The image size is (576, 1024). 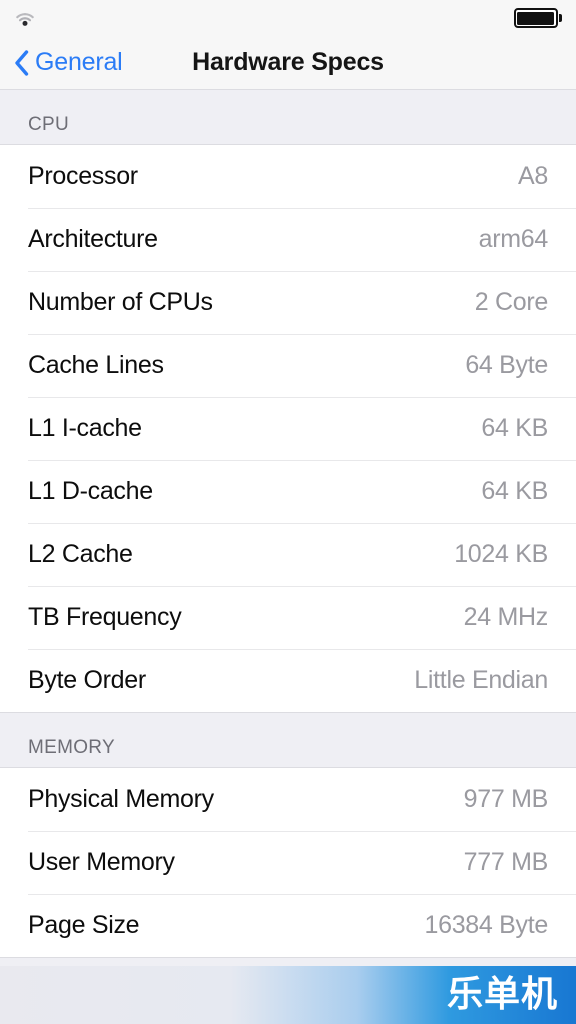 I want to click on back-button-label: General, so click(x=79, y=62).